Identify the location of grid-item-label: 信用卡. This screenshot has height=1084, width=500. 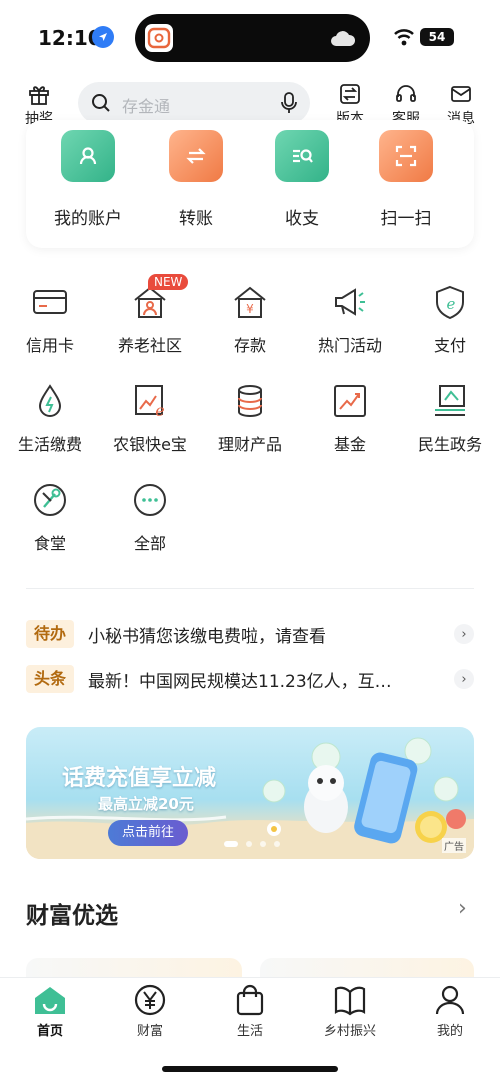
(49, 345).